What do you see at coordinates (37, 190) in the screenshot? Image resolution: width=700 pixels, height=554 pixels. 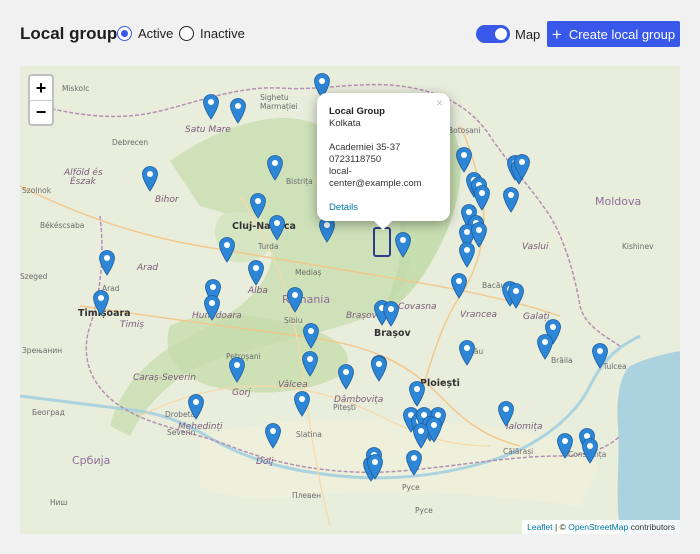 I see `place-label: Szolnok` at bounding box center [37, 190].